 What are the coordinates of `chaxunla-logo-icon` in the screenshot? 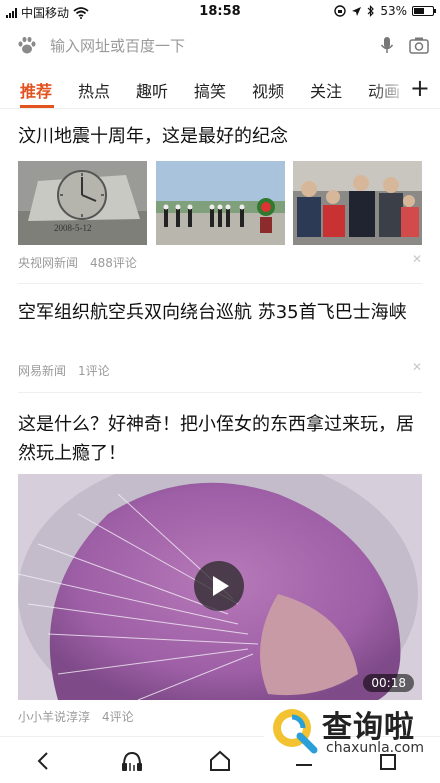 It's located at (293, 729).